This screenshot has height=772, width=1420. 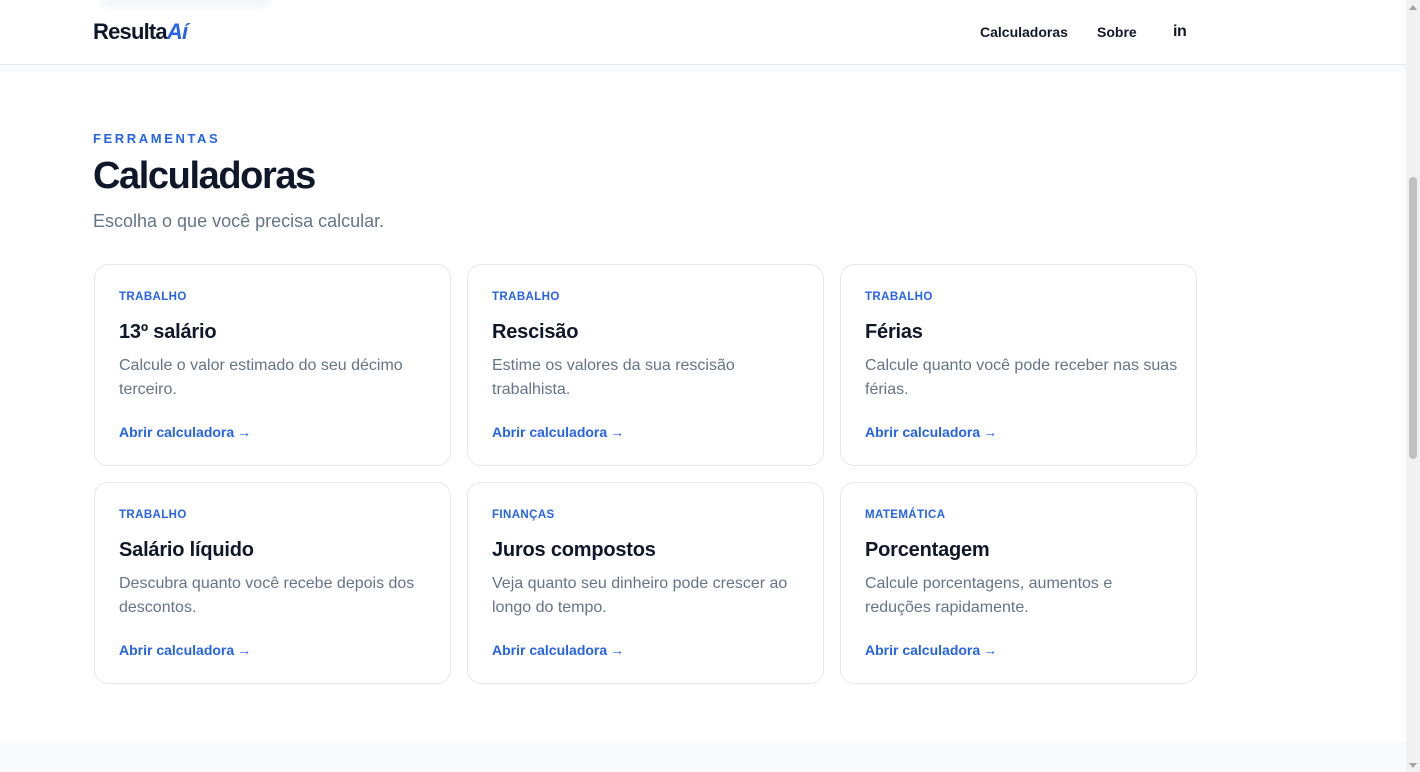 I want to click on site-header: ResultaAí Calculadoras Sobre in, so click(x=703, y=32).